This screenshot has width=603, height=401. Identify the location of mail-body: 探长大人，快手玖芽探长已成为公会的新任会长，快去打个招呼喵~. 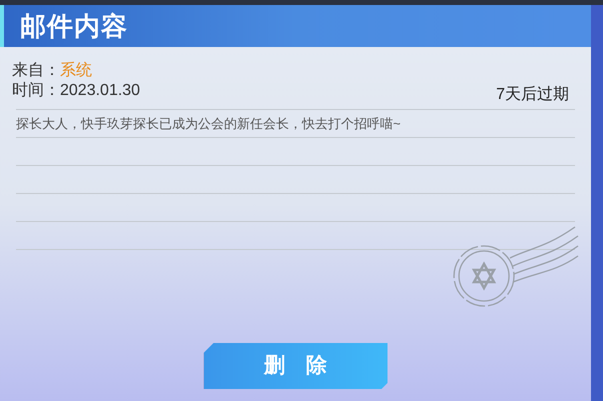
(208, 123).